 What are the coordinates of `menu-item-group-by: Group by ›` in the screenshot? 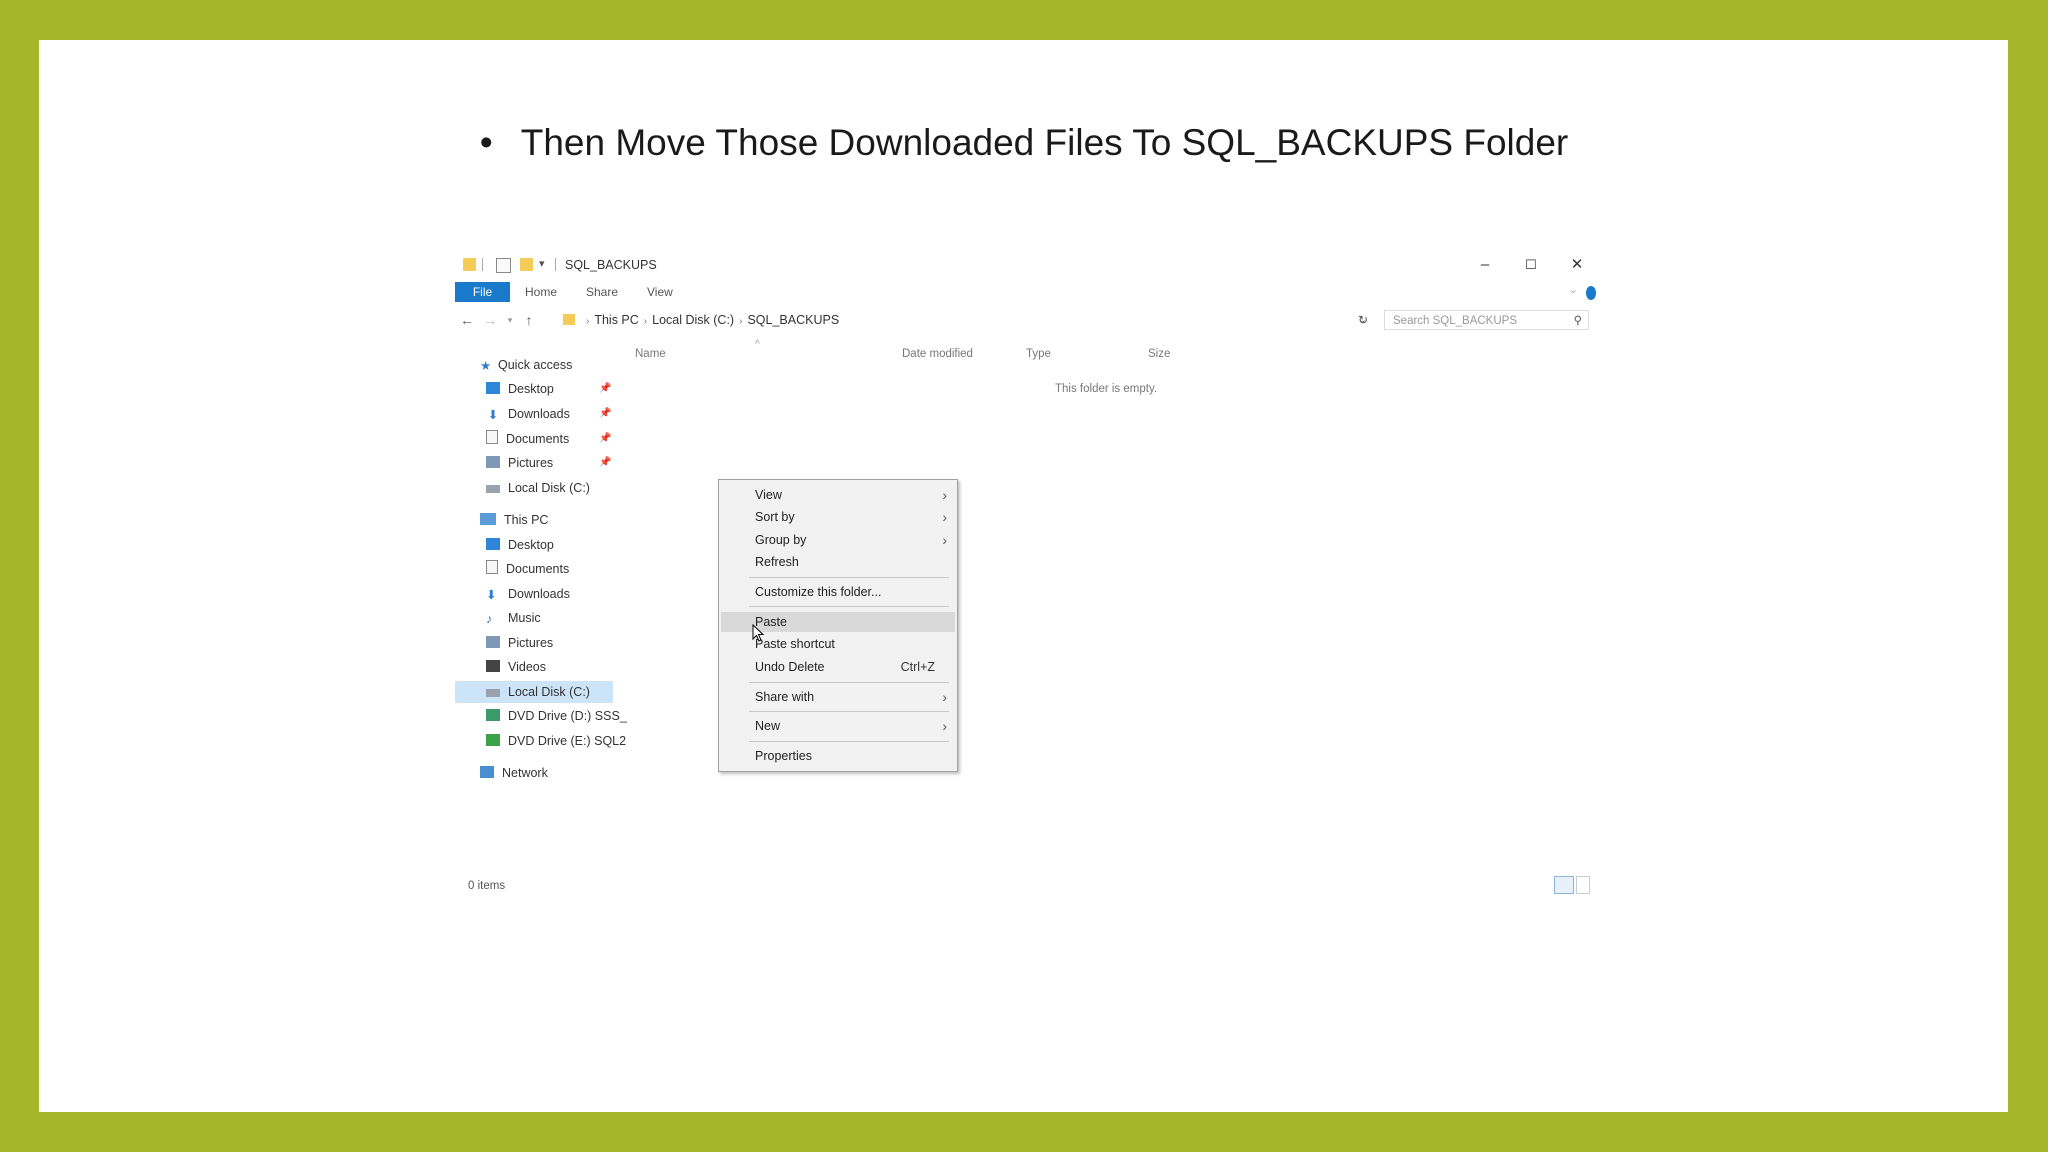 It's located at (838, 540).